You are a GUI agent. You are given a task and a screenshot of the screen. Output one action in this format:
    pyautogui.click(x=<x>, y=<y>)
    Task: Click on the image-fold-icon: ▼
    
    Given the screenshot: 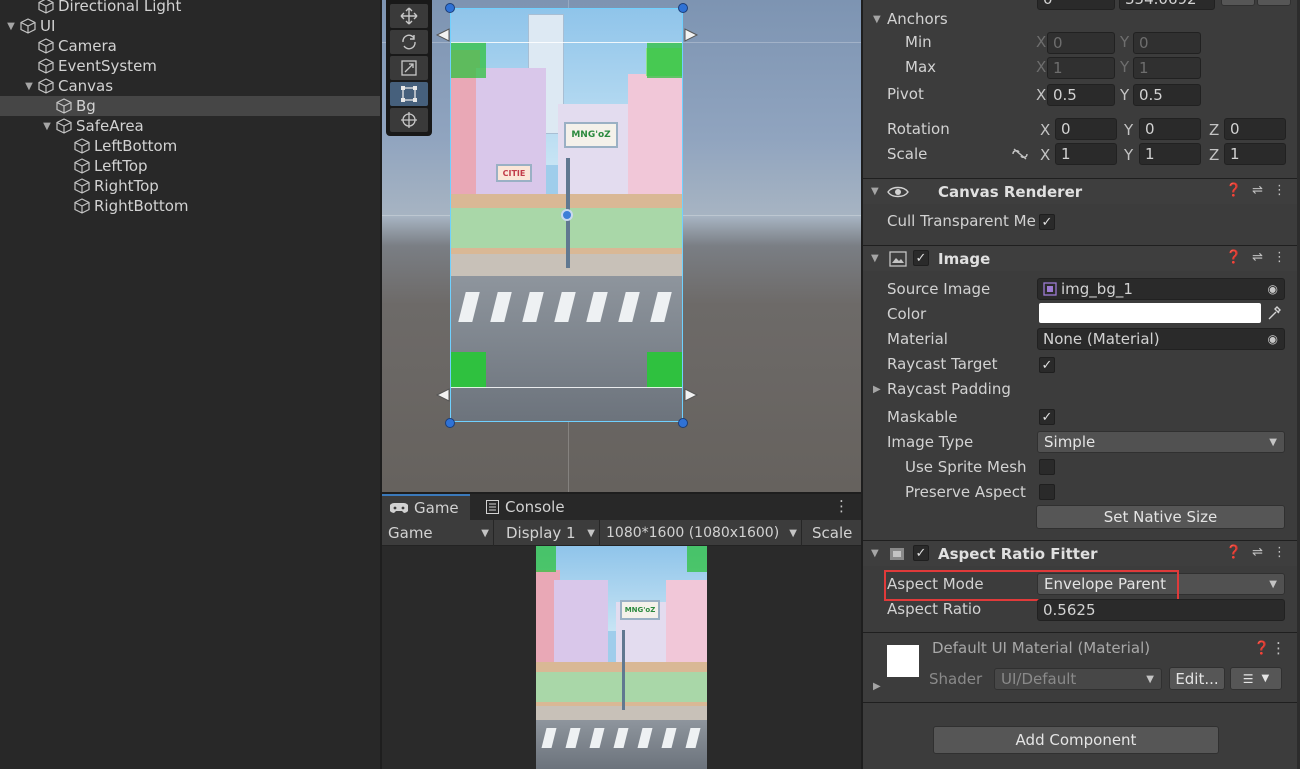 What is the action you would take?
    pyautogui.click(x=875, y=258)
    